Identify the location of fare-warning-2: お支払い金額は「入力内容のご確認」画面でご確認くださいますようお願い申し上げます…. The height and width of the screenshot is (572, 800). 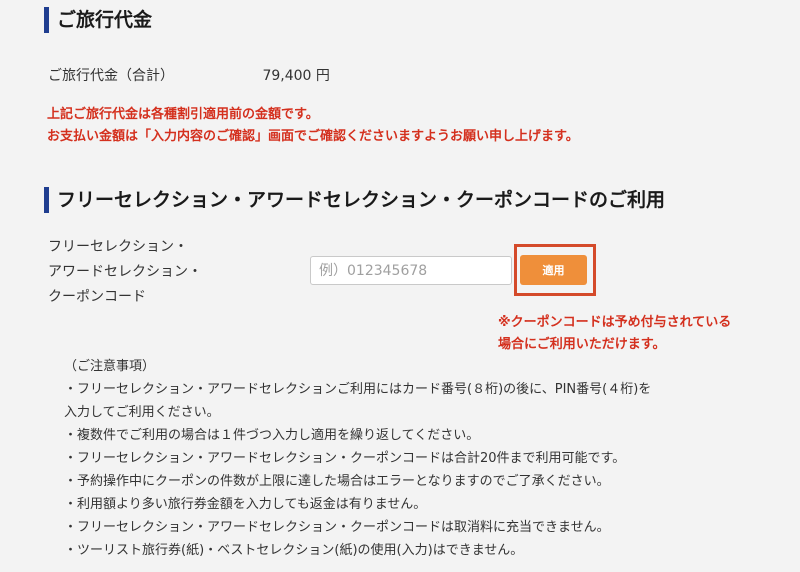
(313, 136).